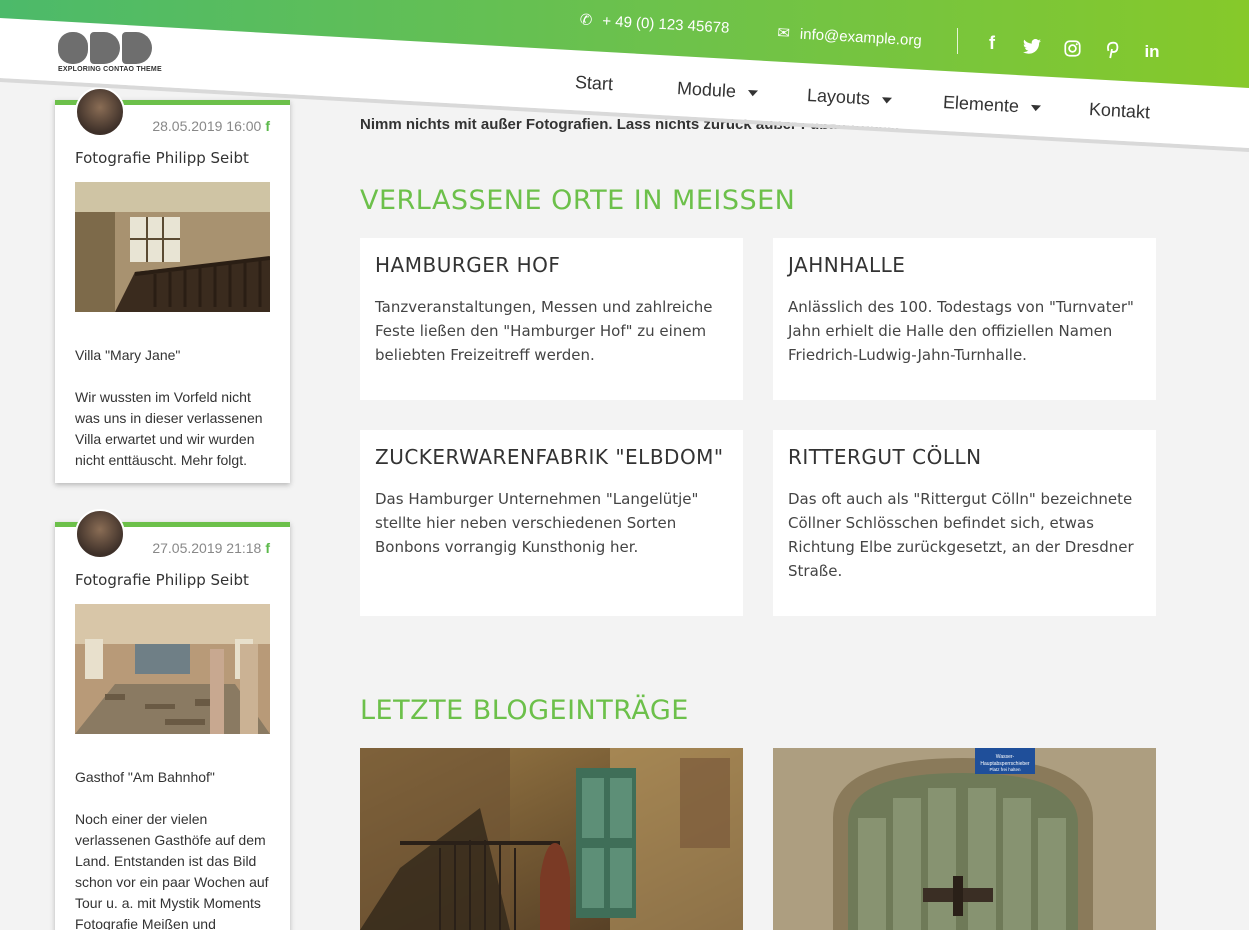 The image size is (1249, 930). I want to click on post-date: 28.05.2019 16:00, so click(207, 126).